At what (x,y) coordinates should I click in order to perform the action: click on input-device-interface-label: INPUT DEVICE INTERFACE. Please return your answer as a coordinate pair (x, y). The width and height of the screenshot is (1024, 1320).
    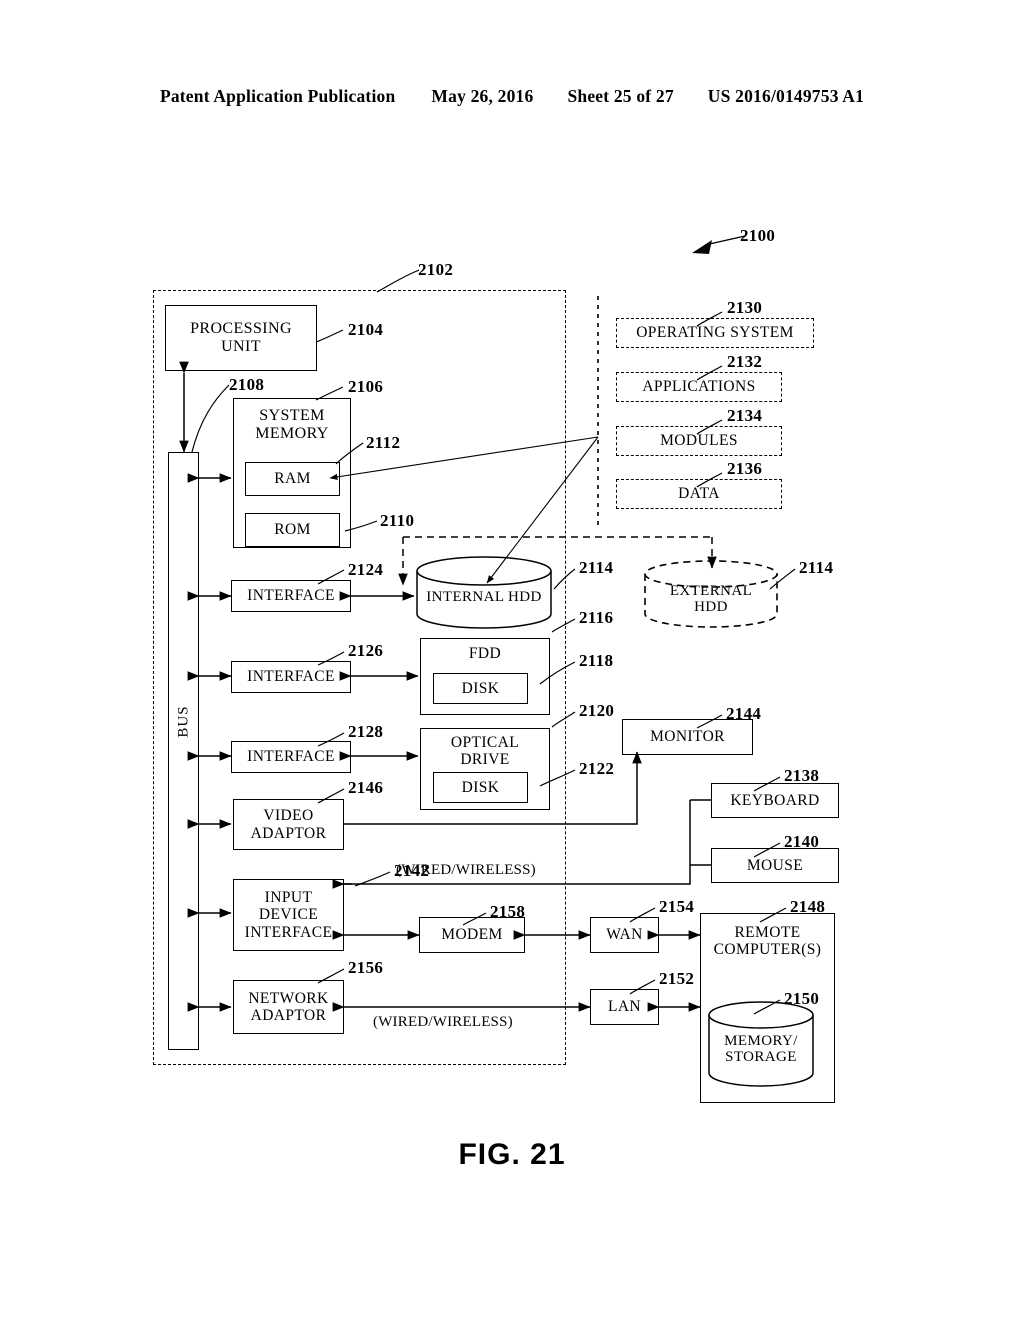
    Looking at the image, I should click on (288, 914).